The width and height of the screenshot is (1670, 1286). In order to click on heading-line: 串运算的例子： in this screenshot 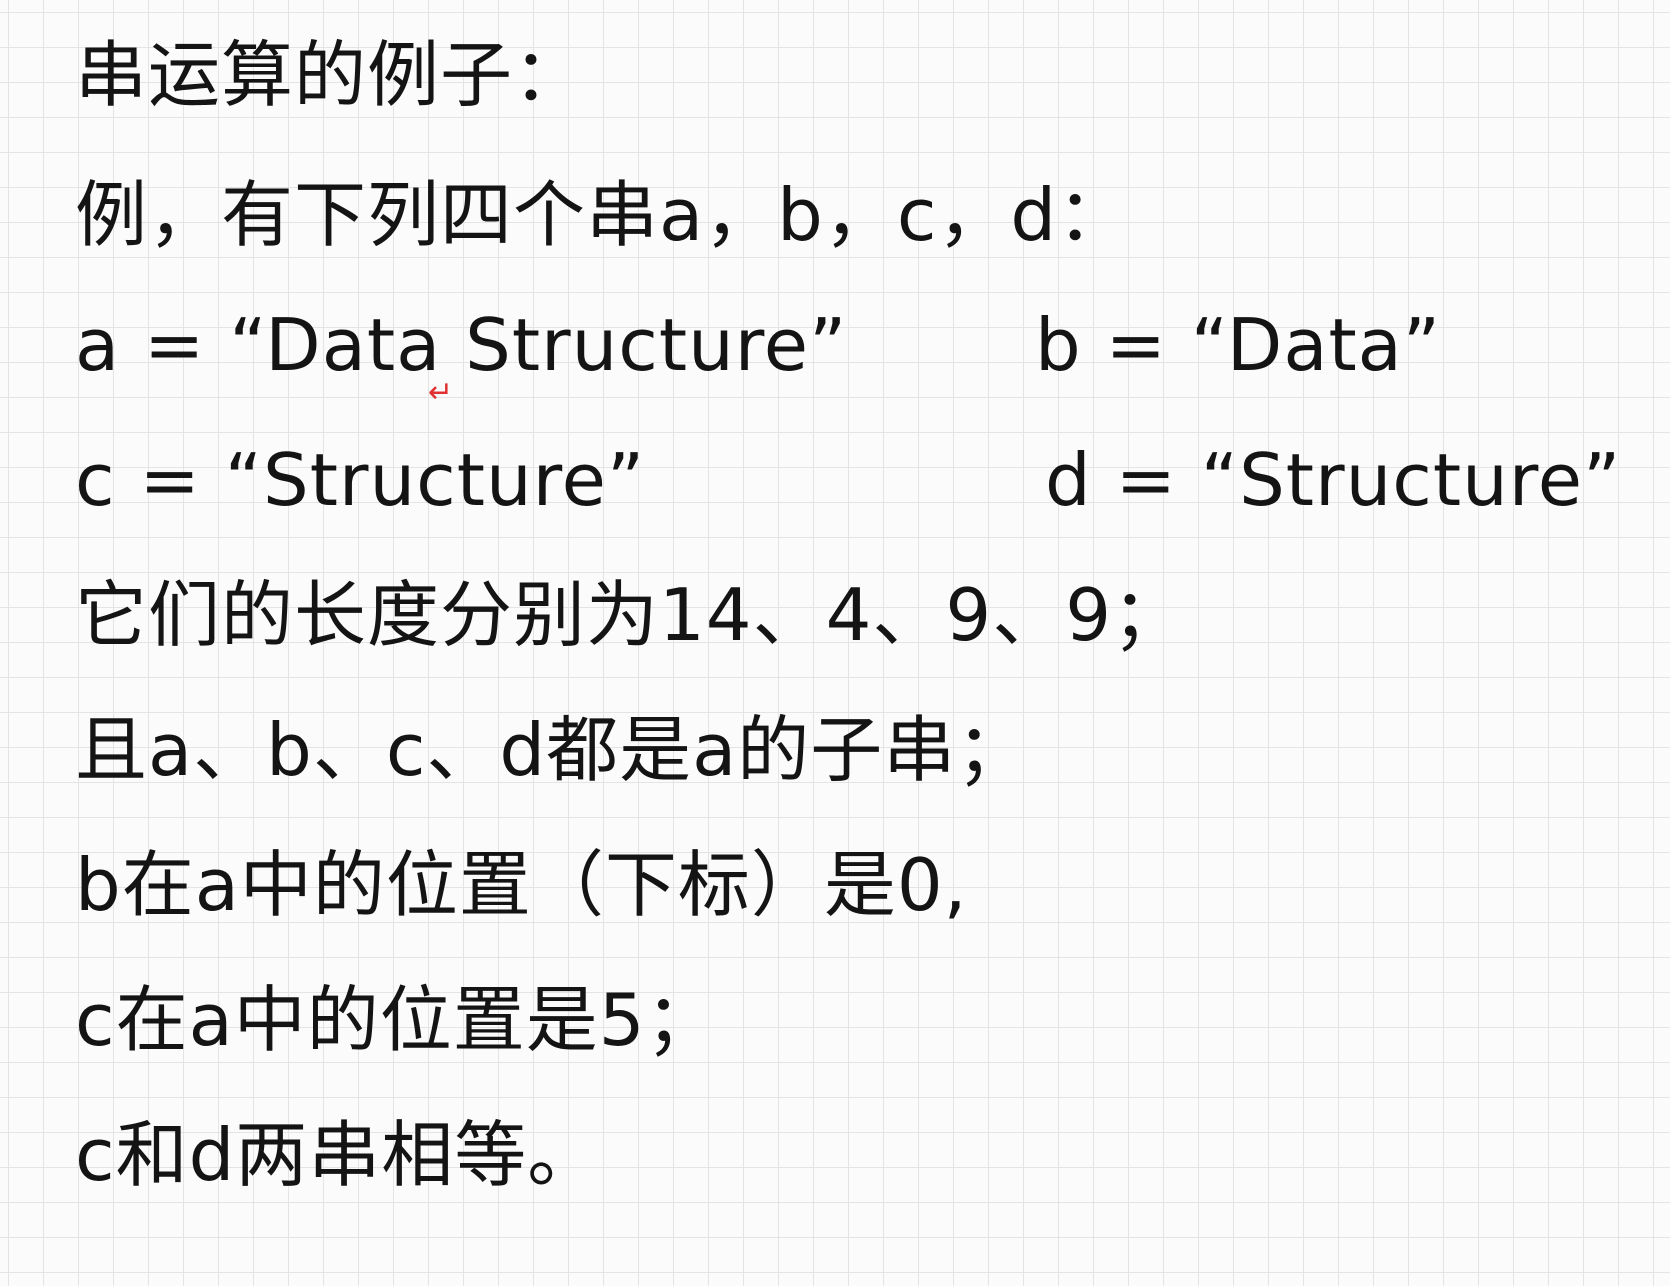, I will do `click(331, 75)`.